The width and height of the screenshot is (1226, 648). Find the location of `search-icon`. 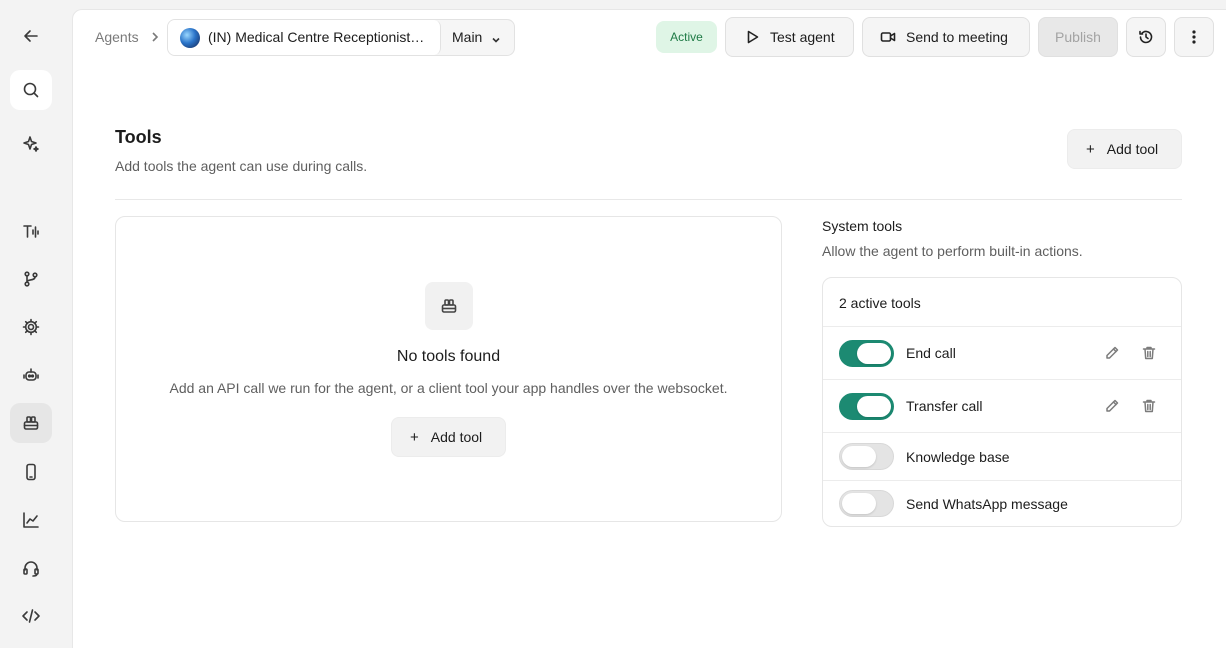

search-icon is located at coordinates (31, 90).